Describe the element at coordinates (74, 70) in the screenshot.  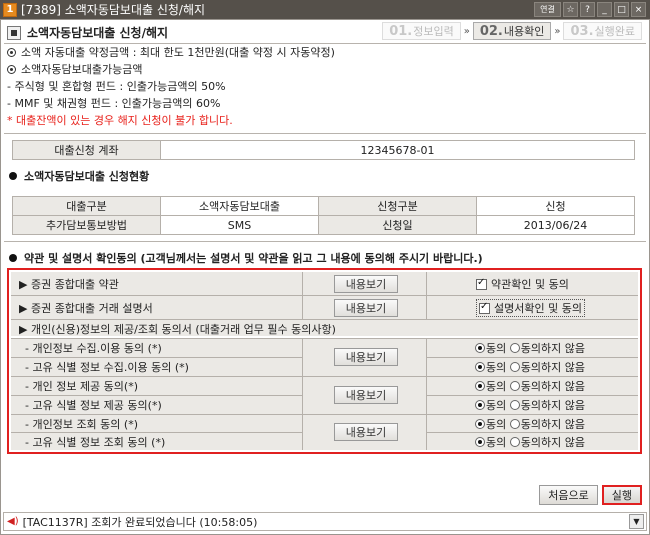
I see `info-line-2: 소액자동담보대출가능금액` at that location.